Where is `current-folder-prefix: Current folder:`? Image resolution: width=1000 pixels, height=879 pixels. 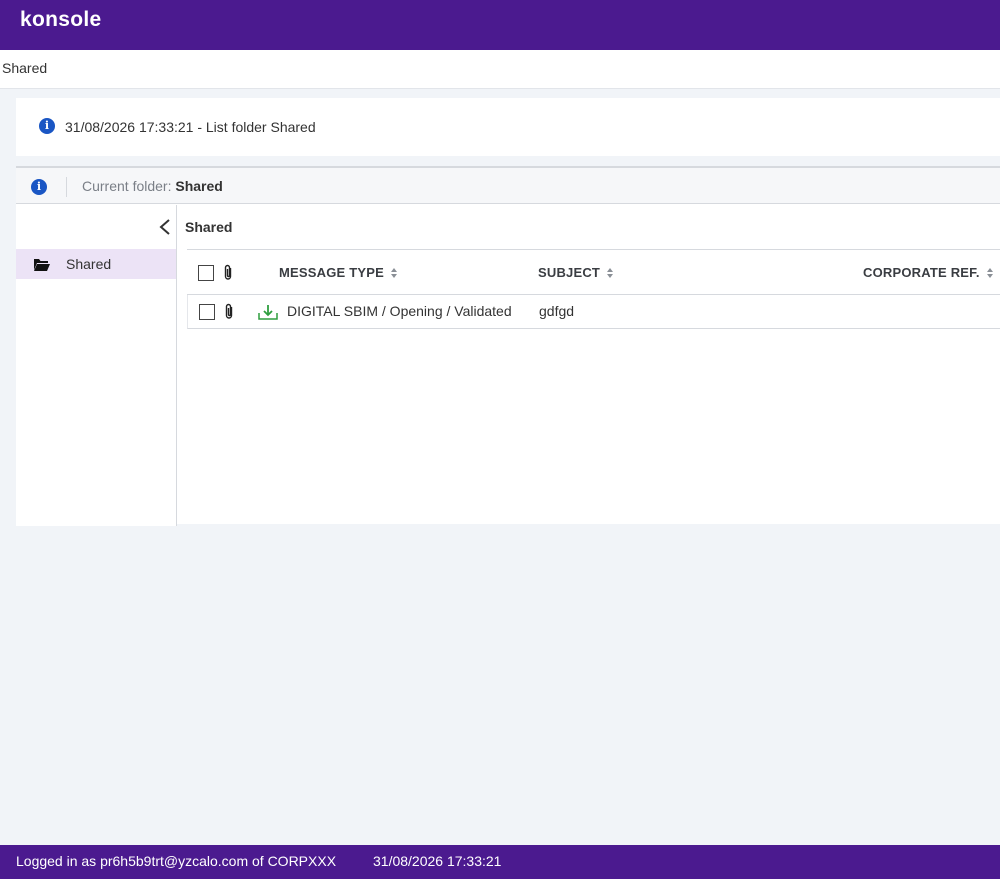 current-folder-prefix: Current folder: is located at coordinates (127, 186).